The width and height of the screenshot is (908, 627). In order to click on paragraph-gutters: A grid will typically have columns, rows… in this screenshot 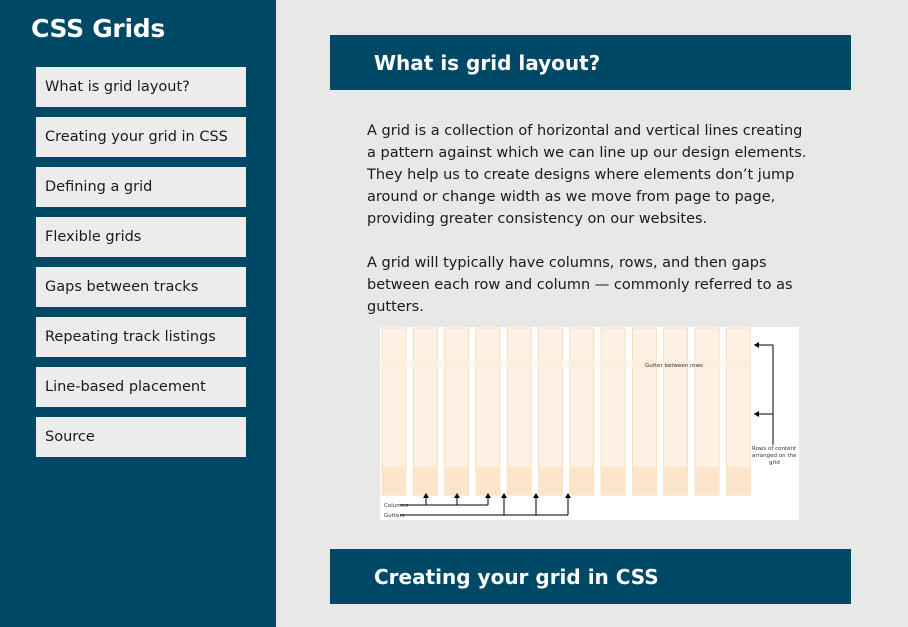, I will do `click(580, 285)`.